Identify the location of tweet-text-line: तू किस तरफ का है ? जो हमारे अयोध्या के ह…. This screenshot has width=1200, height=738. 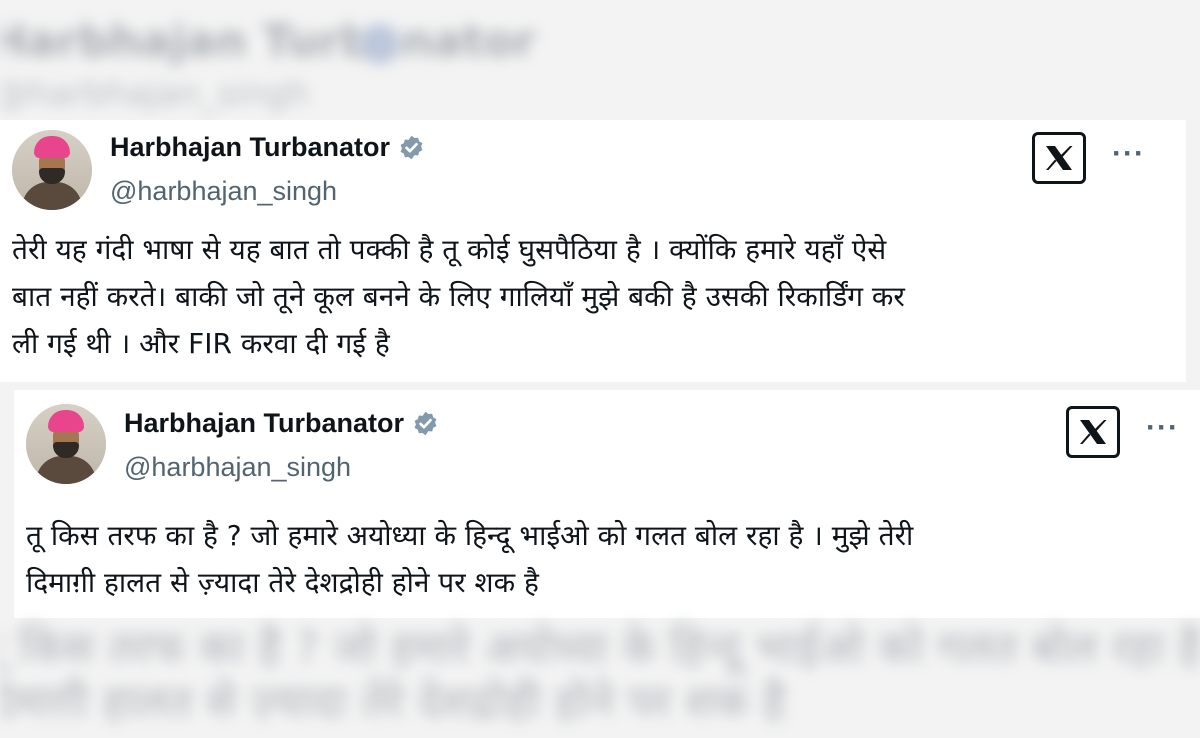
(470, 535).